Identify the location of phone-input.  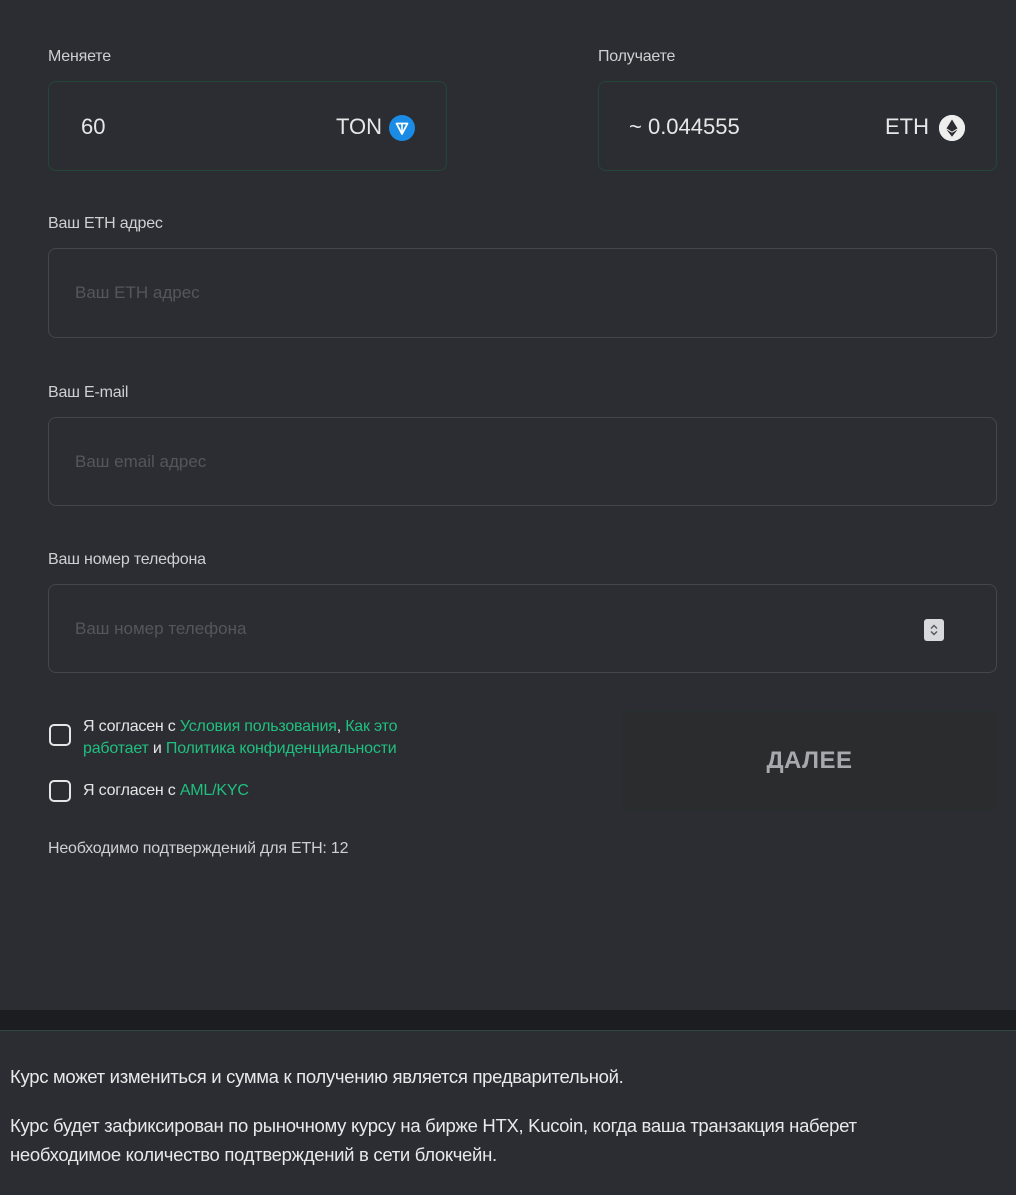
(494, 628).